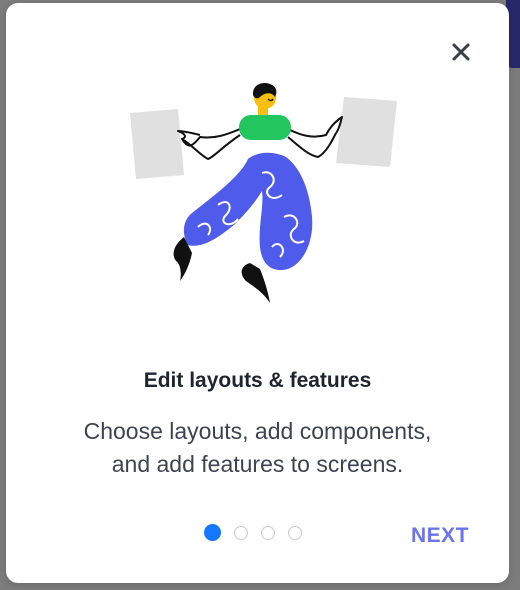 This screenshot has height=590, width=520. Describe the element at coordinates (257, 464) in the screenshot. I see `description-line-2: and add features to screens.` at that location.